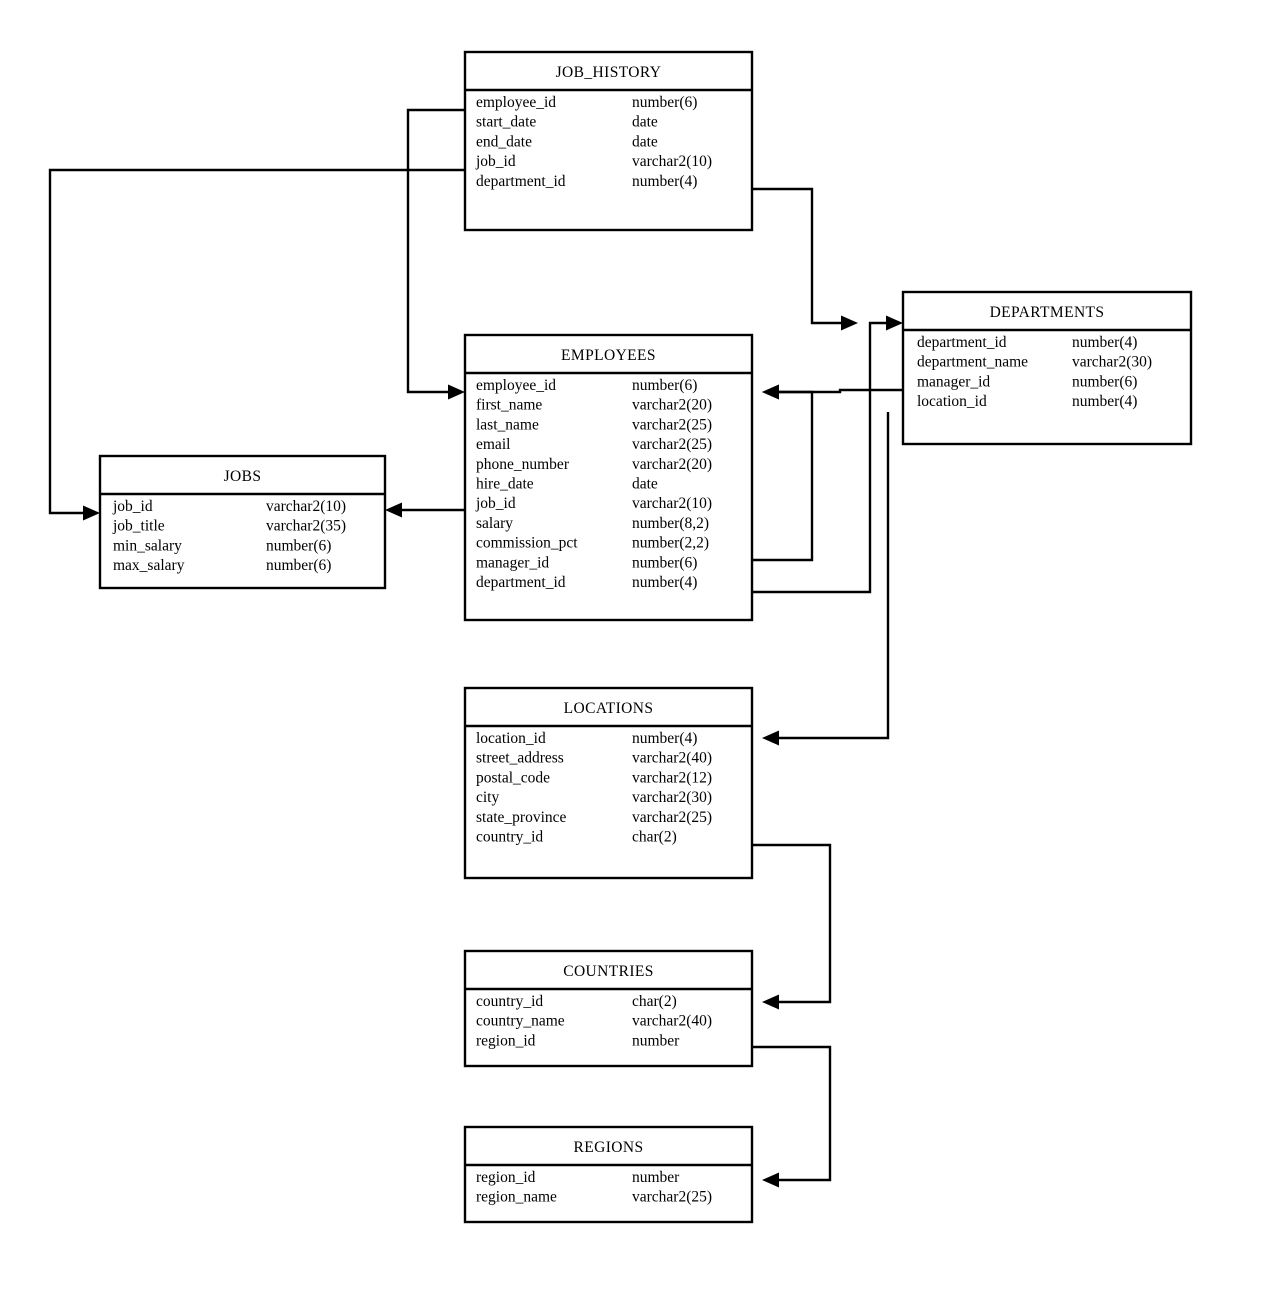 The height and width of the screenshot is (1293, 1262). Describe the element at coordinates (664, 562) in the screenshot. I see `column-type-employees-manager_id: number(6)` at that location.